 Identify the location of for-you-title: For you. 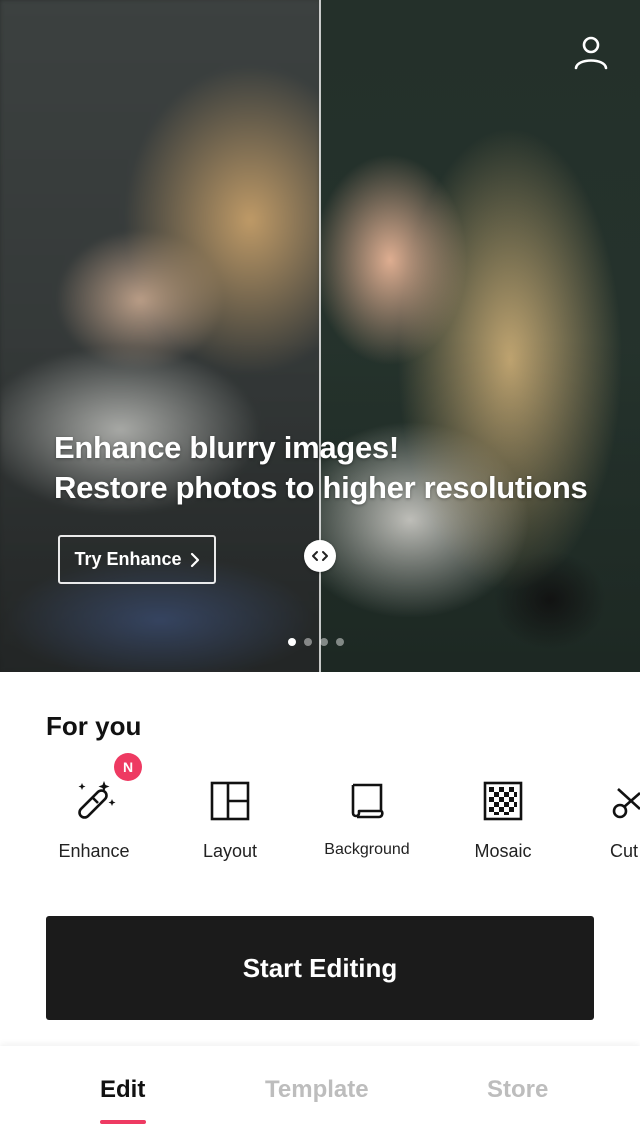
(94, 726).